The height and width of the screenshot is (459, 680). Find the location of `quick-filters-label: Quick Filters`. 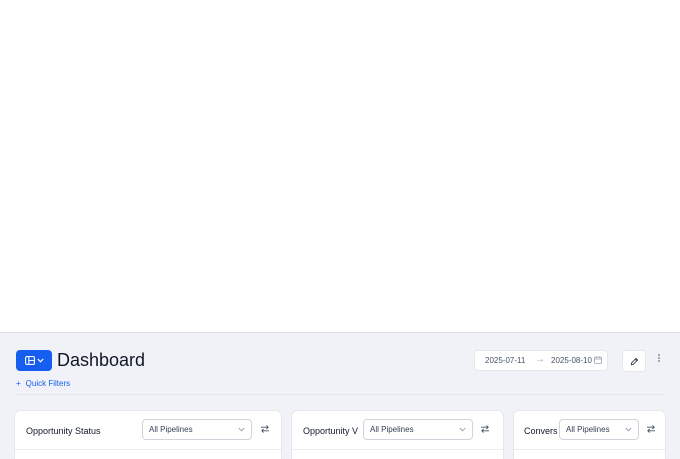

quick-filters-label: Quick Filters is located at coordinates (48, 383).